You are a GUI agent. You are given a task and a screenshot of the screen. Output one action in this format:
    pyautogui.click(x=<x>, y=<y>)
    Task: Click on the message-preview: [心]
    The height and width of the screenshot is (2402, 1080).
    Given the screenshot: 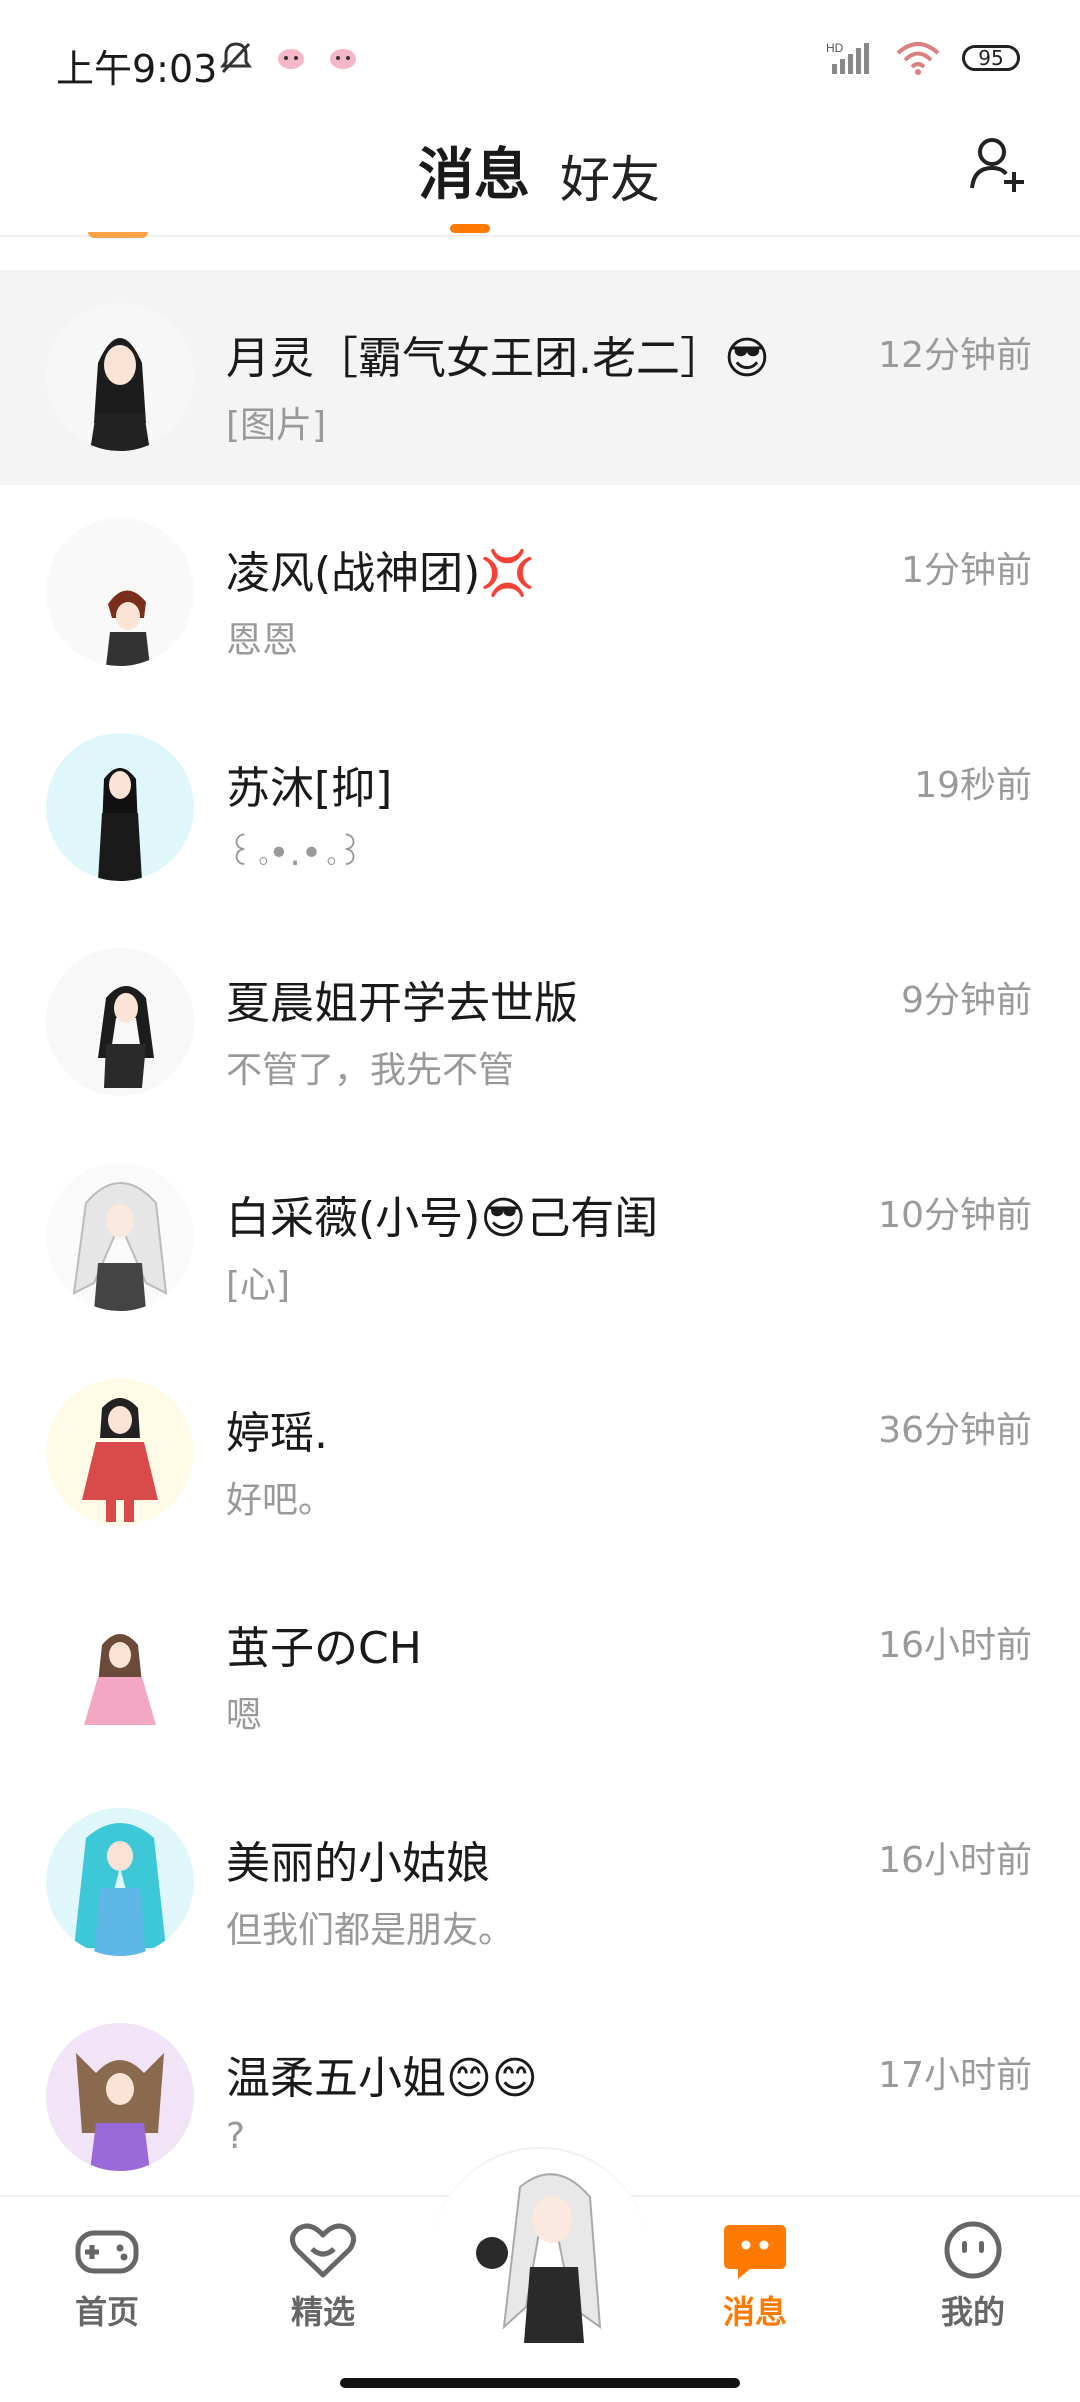 What is the action you would take?
    pyautogui.click(x=258, y=1285)
    